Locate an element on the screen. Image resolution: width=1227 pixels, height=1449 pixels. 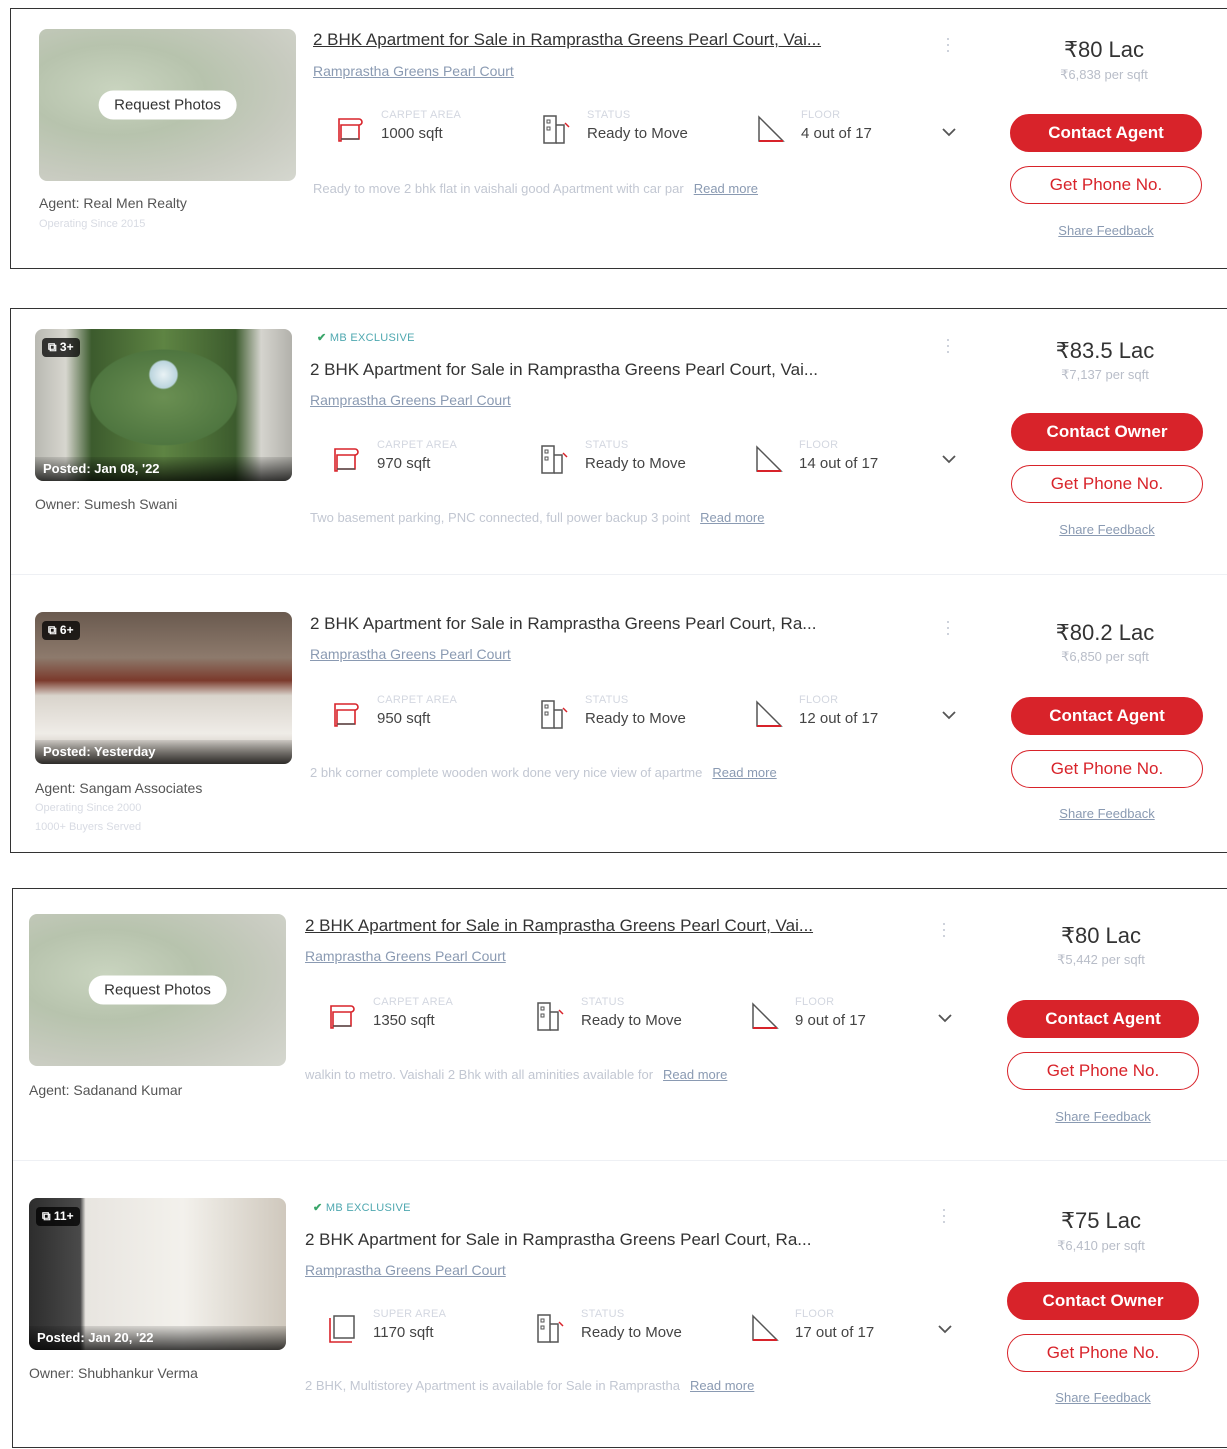
listing-photo: ⧉ 11+ Posted: Jan 20, '22 is located at coordinates (157, 1274).